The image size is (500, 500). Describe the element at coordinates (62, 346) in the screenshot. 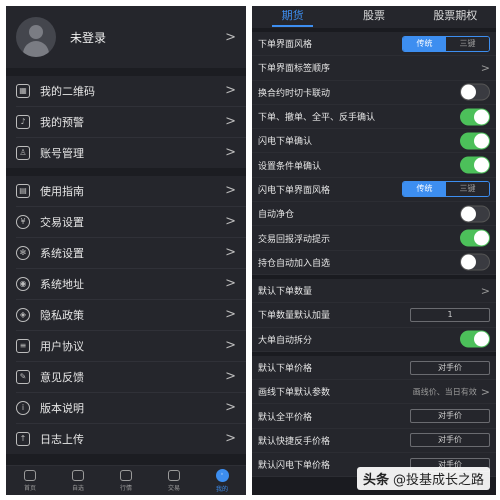

I see `menu-item-label: 用户协议` at that location.